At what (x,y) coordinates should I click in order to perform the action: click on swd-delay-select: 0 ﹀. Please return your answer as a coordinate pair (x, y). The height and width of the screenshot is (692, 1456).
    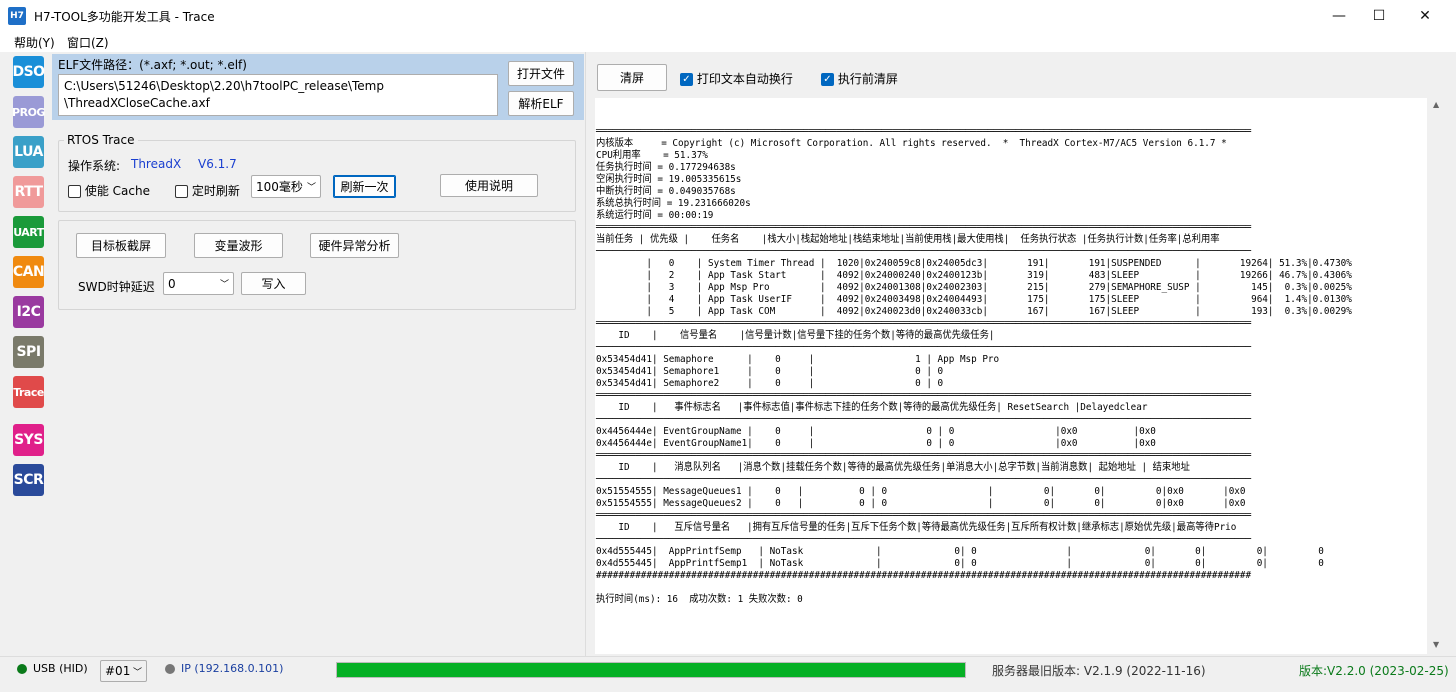
    Looking at the image, I should click on (198, 283).